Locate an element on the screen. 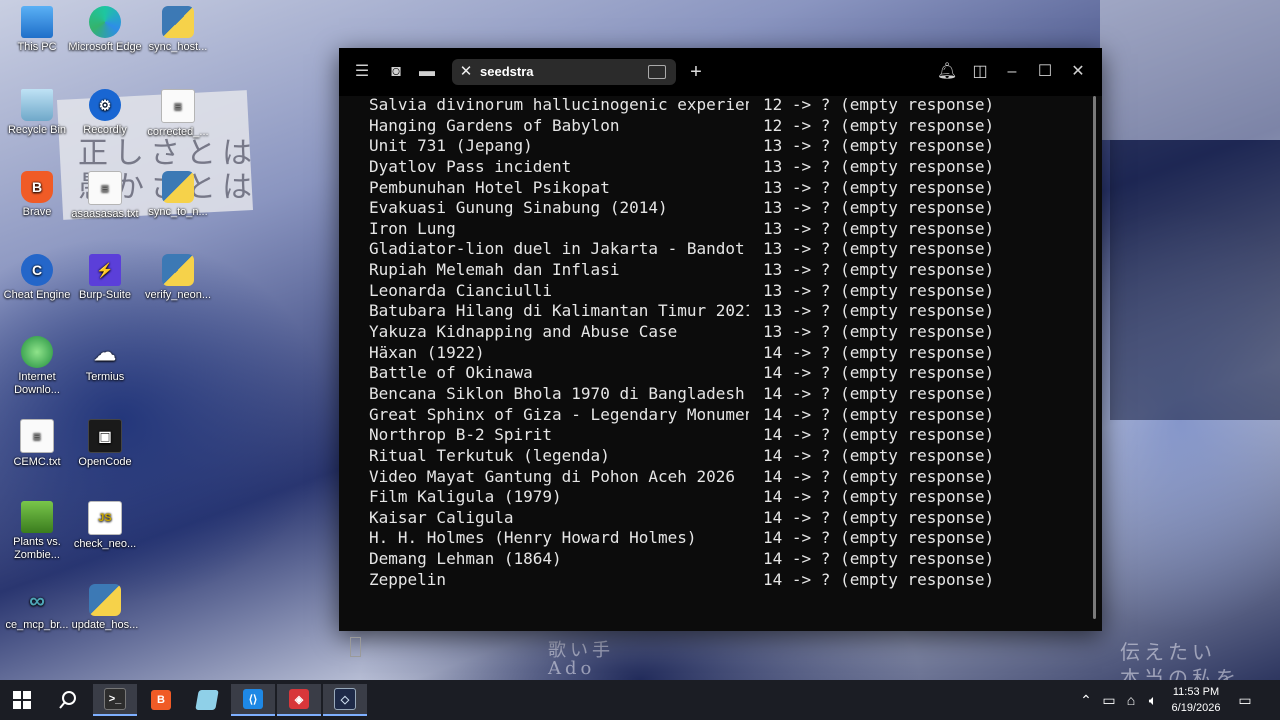 This screenshot has width=1280, height=720. edge-icon is located at coordinates (105, 22).